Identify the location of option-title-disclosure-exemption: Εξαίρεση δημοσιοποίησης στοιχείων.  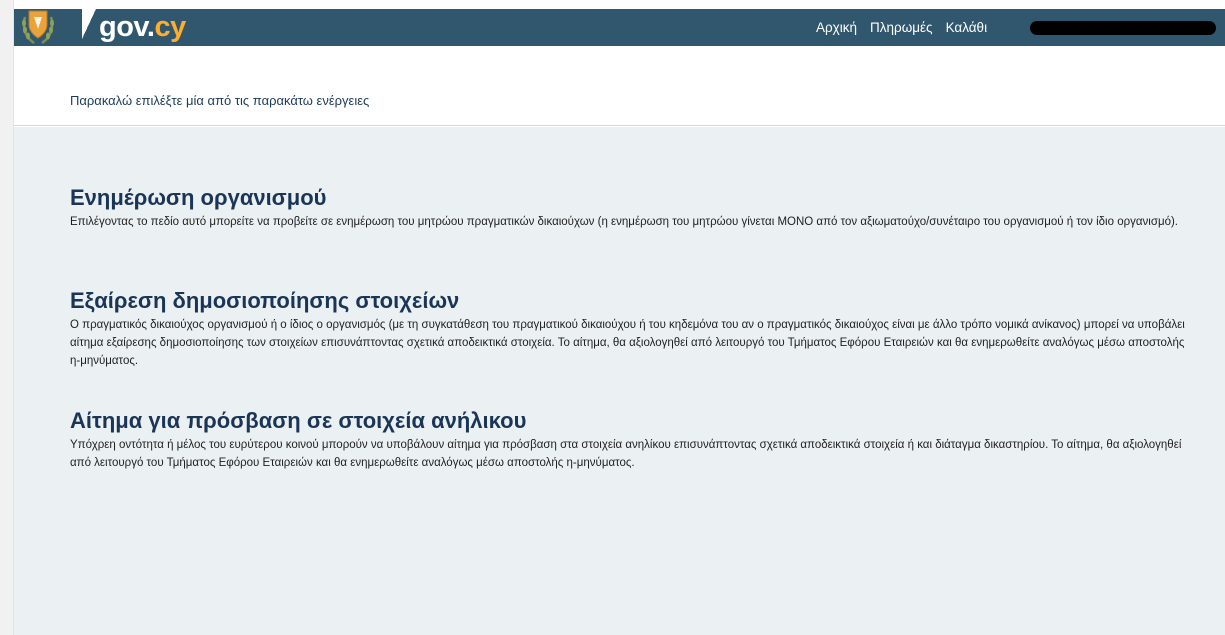
(630, 301).